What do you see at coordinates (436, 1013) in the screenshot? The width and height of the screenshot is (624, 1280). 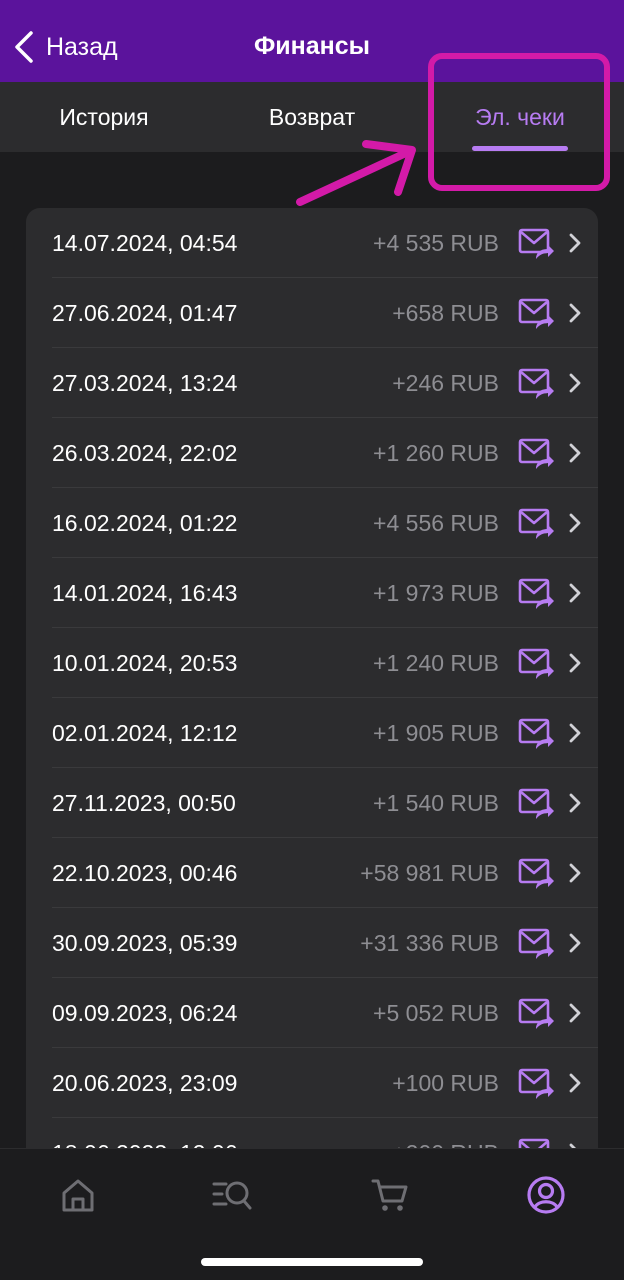 I see `receipt-amount: +5 052 RUB` at bounding box center [436, 1013].